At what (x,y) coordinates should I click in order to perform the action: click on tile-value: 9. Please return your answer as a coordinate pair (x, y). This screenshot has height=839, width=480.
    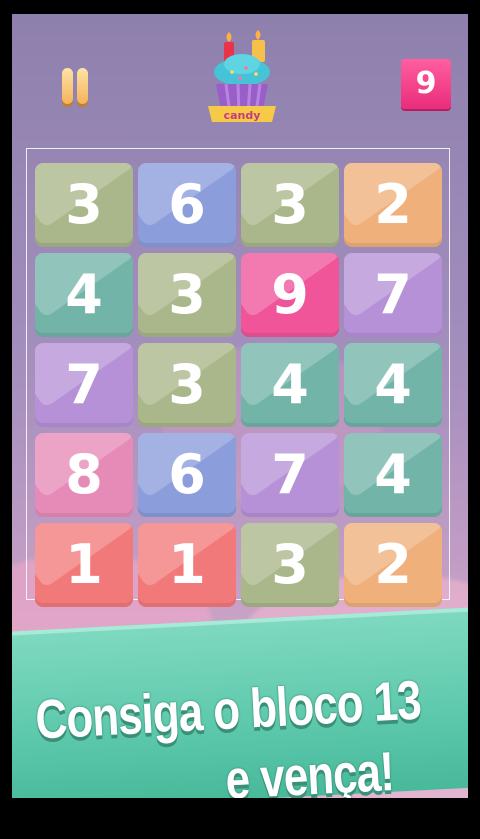
    Looking at the image, I should click on (290, 294).